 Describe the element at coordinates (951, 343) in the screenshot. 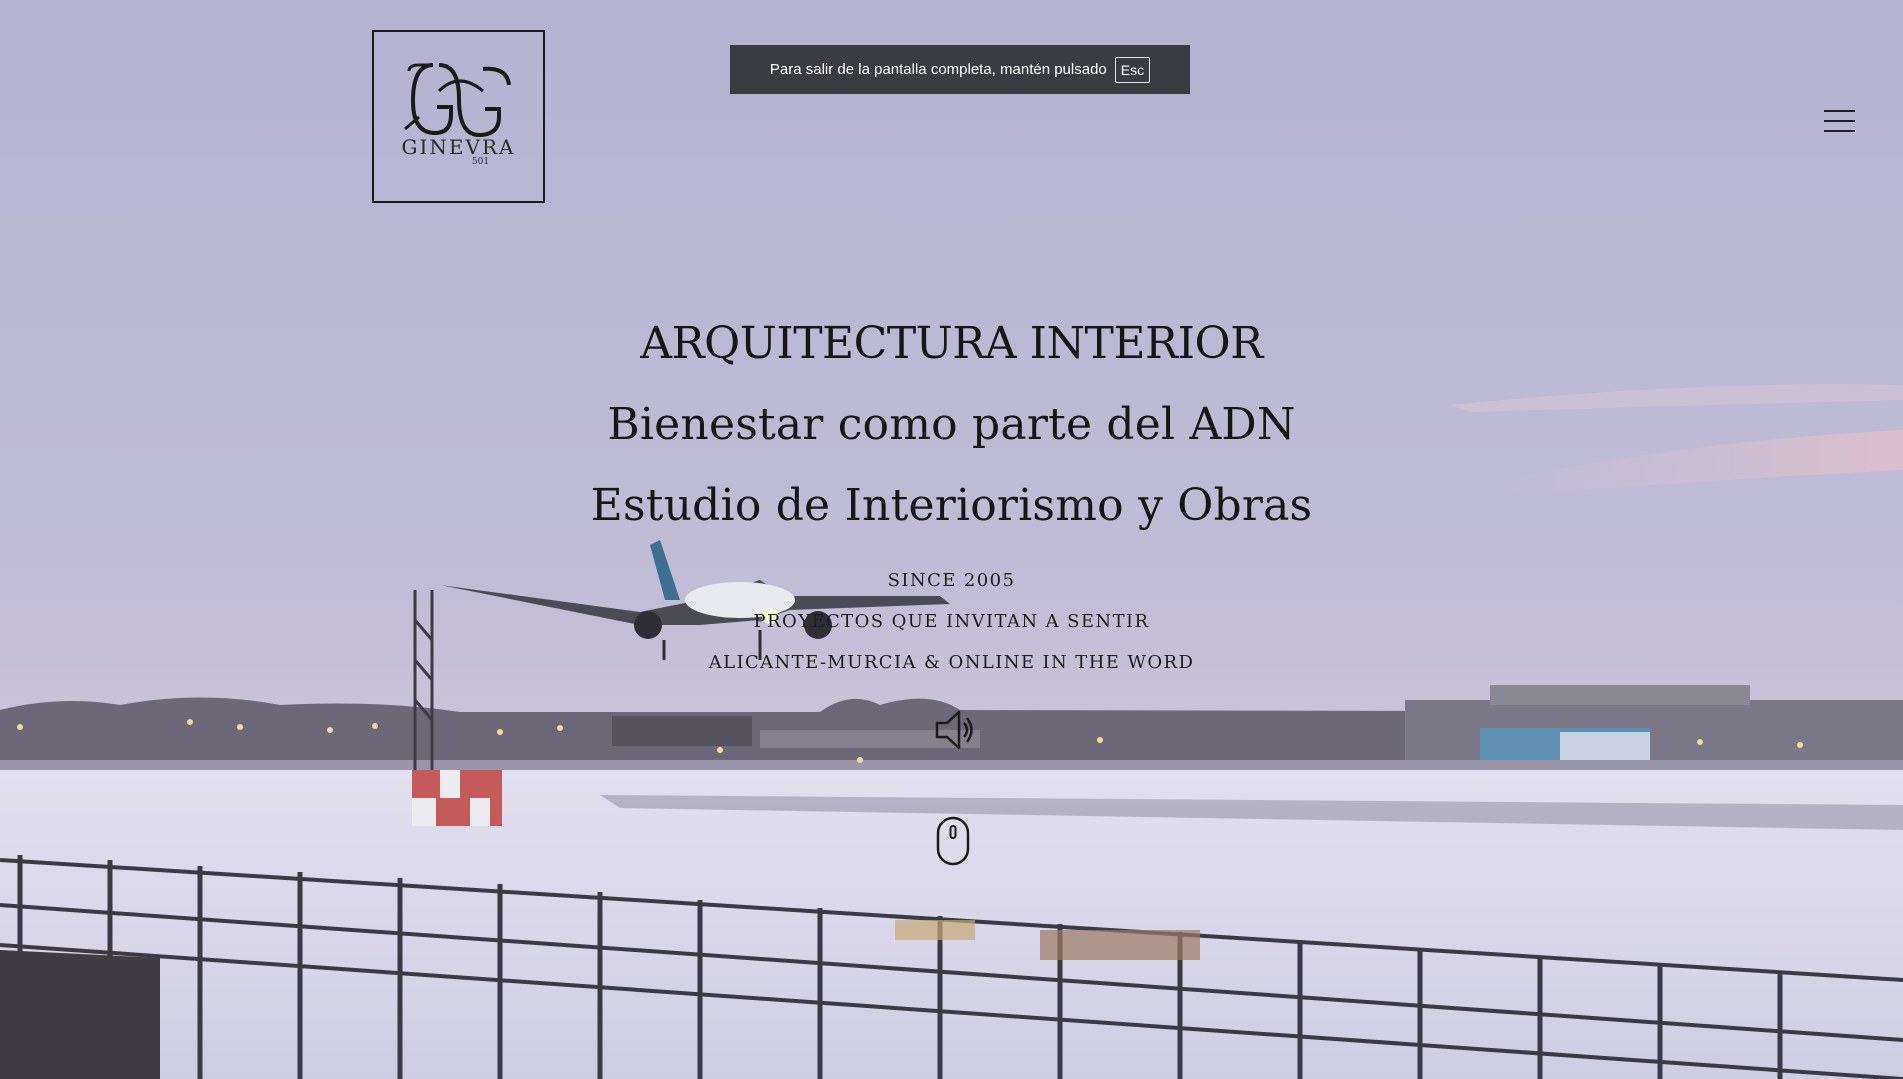

I see `hero-title: ARQUITECTURA INTERIOR` at that location.